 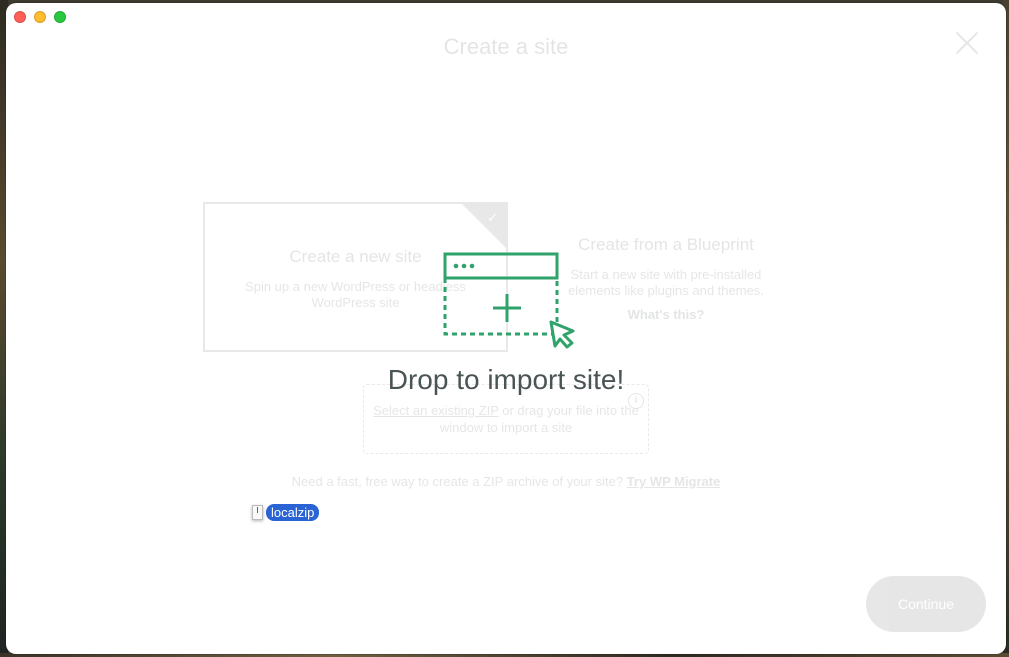 I want to click on select-zip-link: Select an existing ZIP, so click(x=436, y=410).